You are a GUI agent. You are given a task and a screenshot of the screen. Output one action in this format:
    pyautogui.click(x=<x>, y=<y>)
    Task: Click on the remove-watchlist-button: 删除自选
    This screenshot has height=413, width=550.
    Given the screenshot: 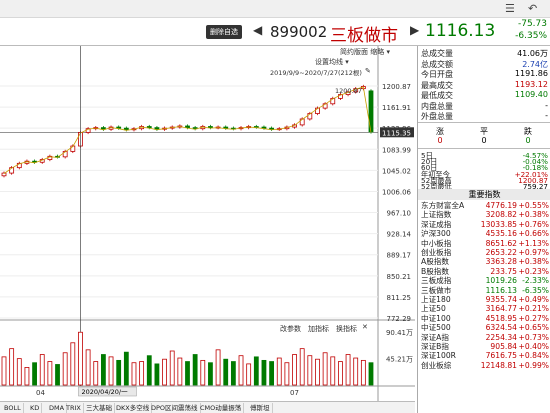 What is the action you would take?
    pyautogui.click(x=224, y=32)
    